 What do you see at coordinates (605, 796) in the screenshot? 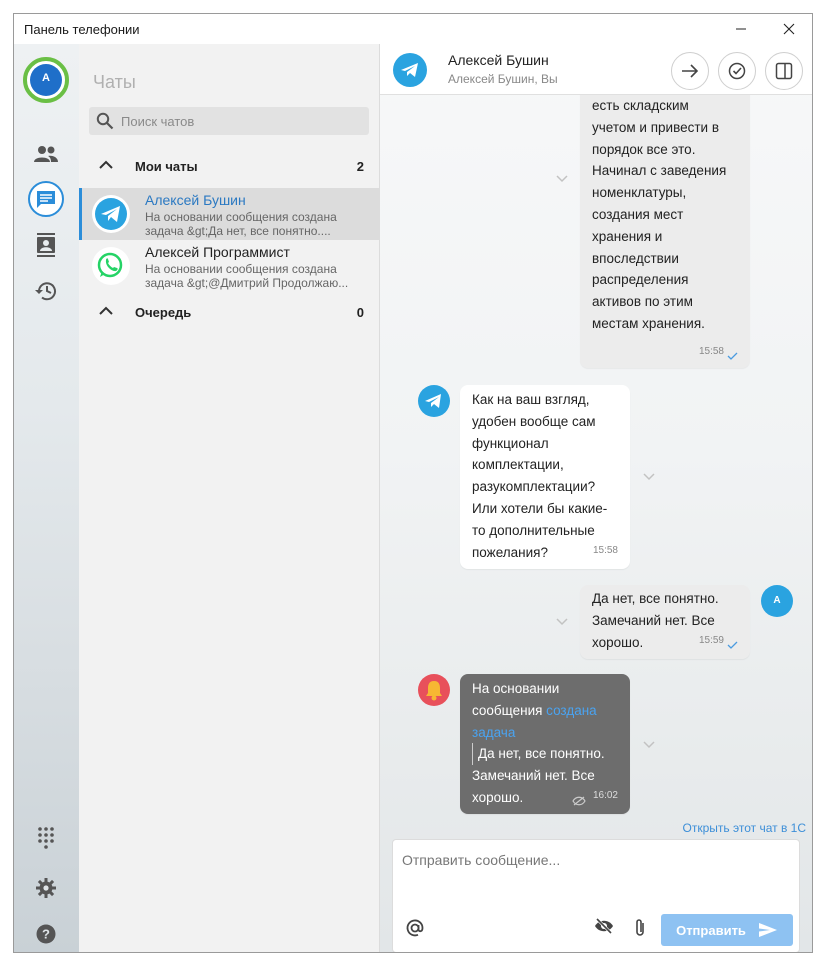
I see `message-time: 16:02` at bounding box center [605, 796].